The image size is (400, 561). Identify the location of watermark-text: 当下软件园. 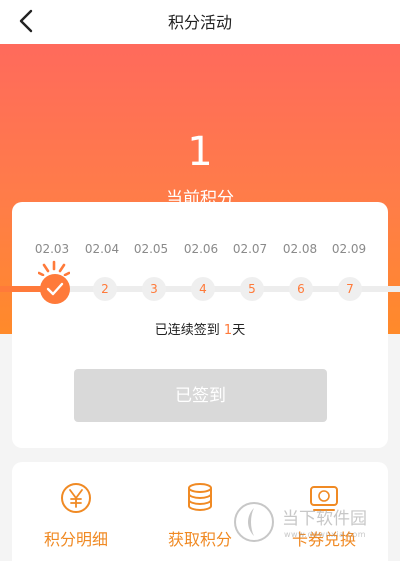
(324, 519).